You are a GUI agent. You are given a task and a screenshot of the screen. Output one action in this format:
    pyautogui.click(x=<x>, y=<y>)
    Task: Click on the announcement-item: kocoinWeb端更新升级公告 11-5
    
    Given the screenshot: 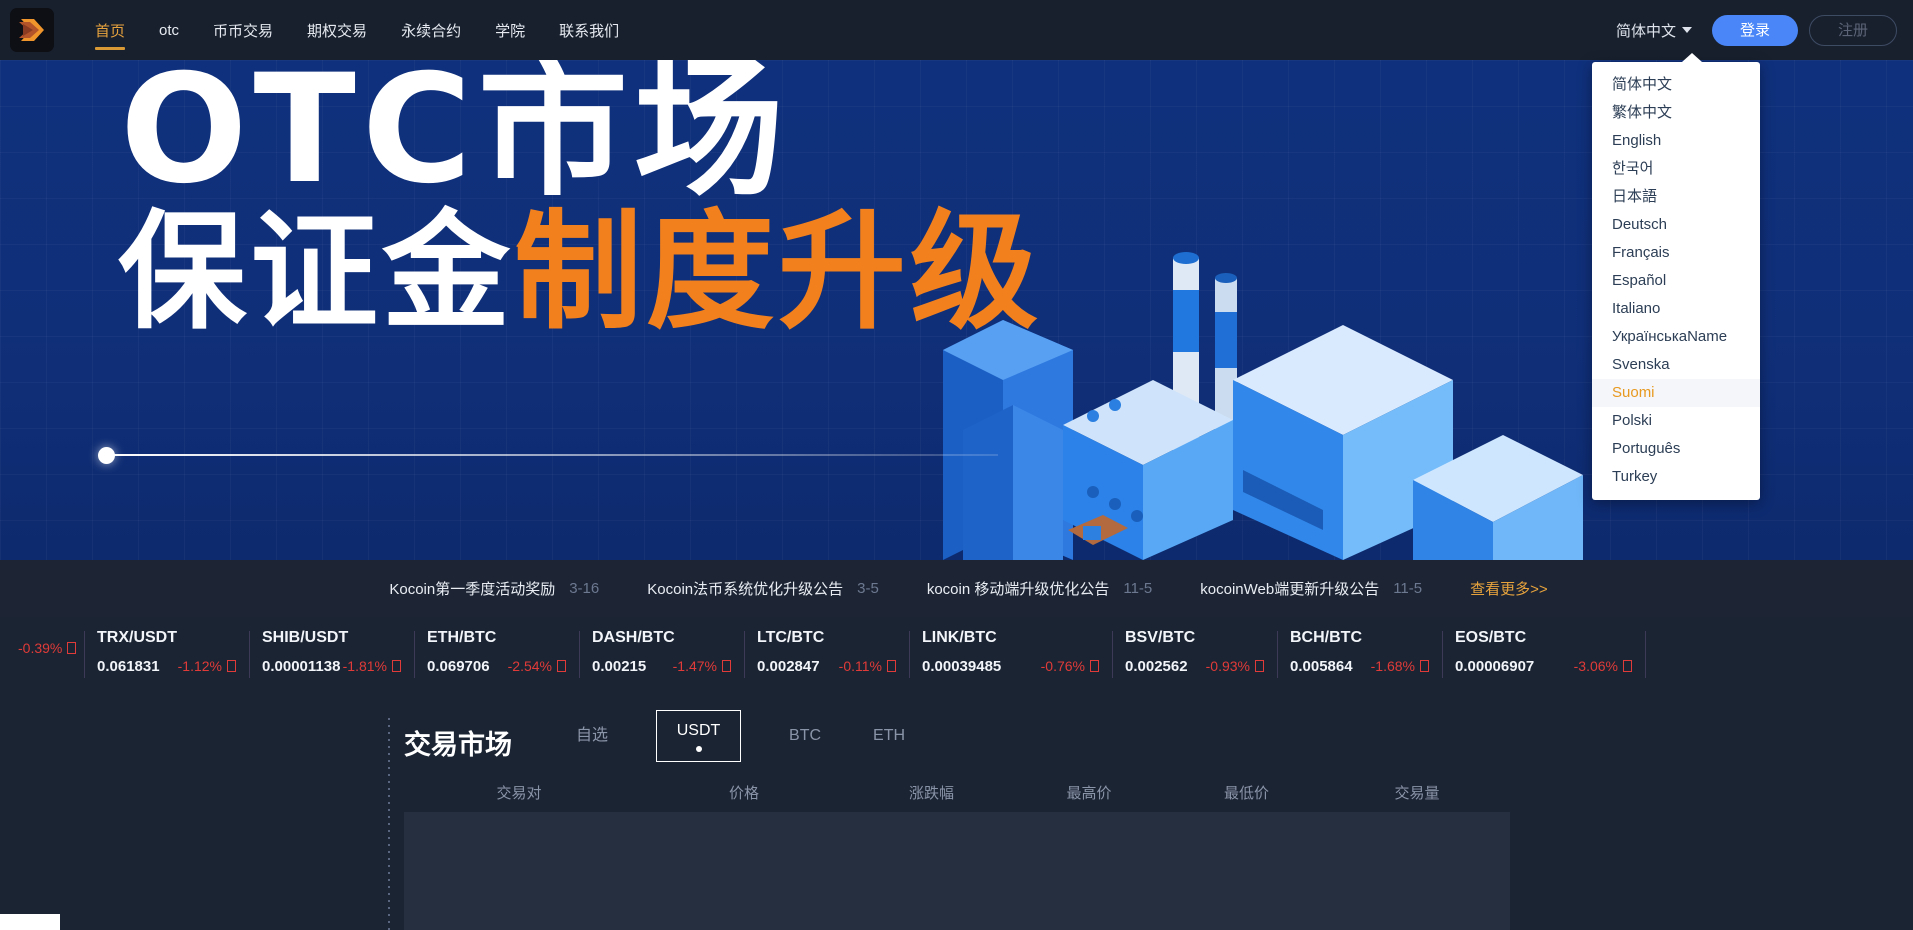 What is the action you would take?
    pyautogui.click(x=1311, y=588)
    